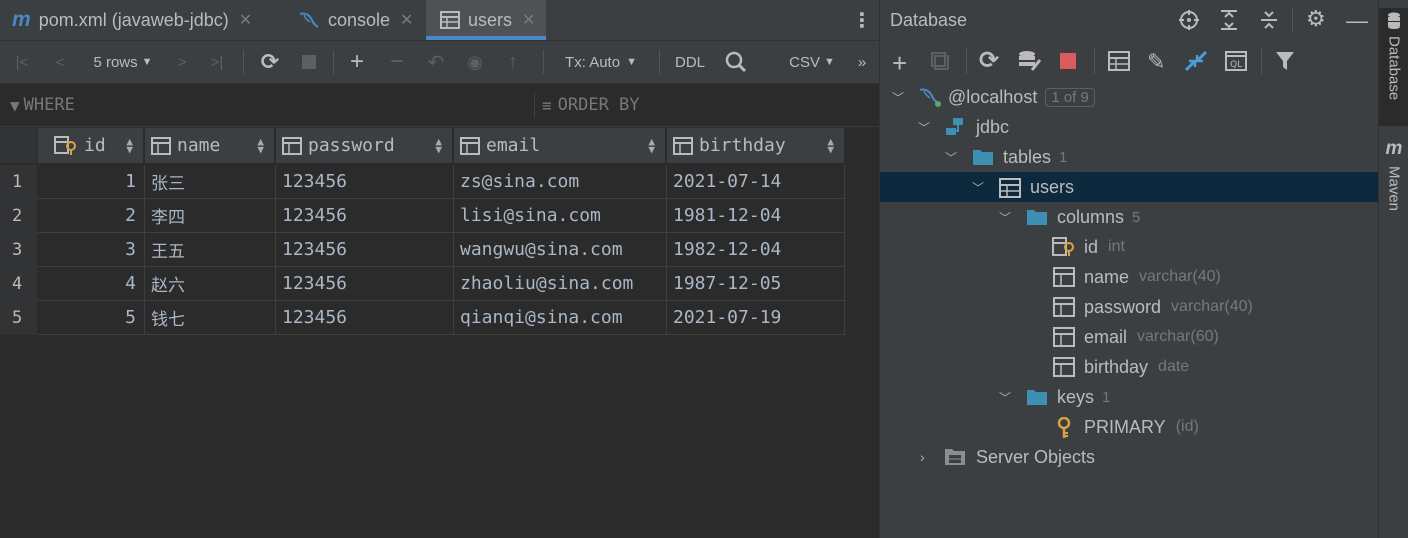 The height and width of the screenshot is (538, 1408). Describe the element at coordinates (436, 62) in the screenshot. I see `revert-icon: ↶` at that location.